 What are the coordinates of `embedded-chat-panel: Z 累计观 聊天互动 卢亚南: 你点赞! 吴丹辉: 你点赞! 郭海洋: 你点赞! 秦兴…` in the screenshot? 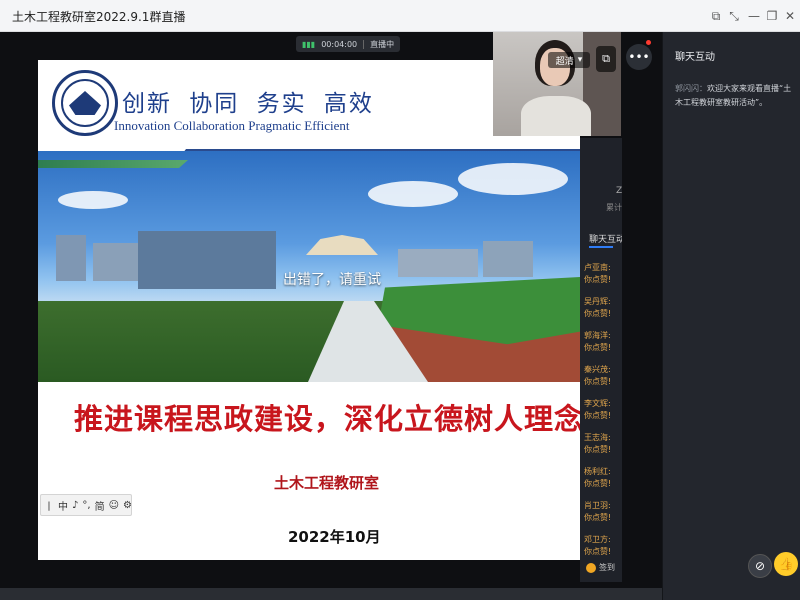 It's located at (601, 360).